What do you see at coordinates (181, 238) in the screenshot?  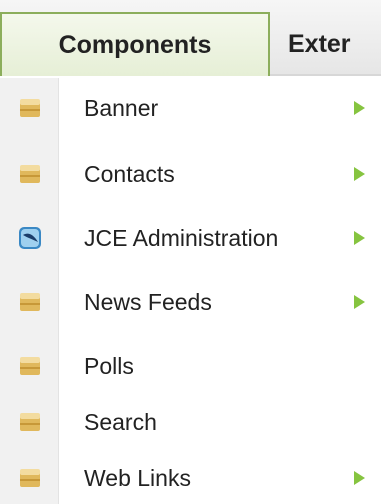 I see `menu-item-label: JCE Administration` at bounding box center [181, 238].